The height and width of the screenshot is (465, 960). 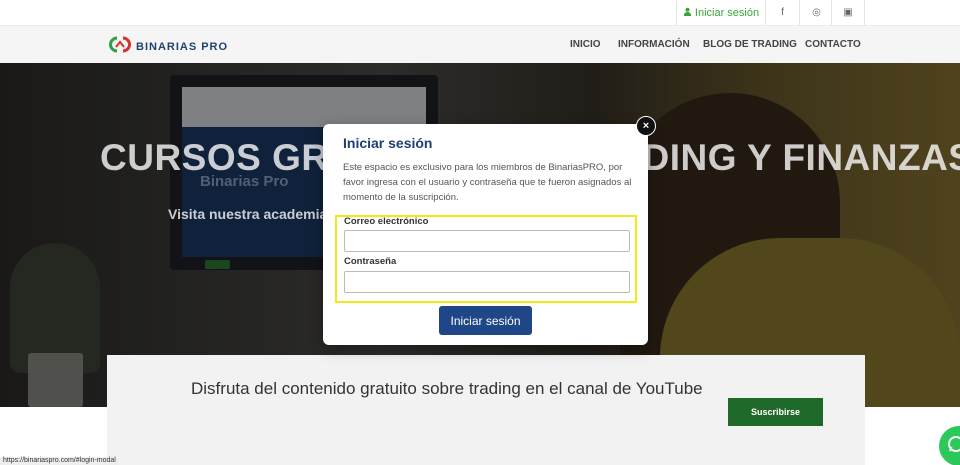 What do you see at coordinates (848, 12) in the screenshot?
I see `youtube-icon: ▣` at bounding box center [848, 12].